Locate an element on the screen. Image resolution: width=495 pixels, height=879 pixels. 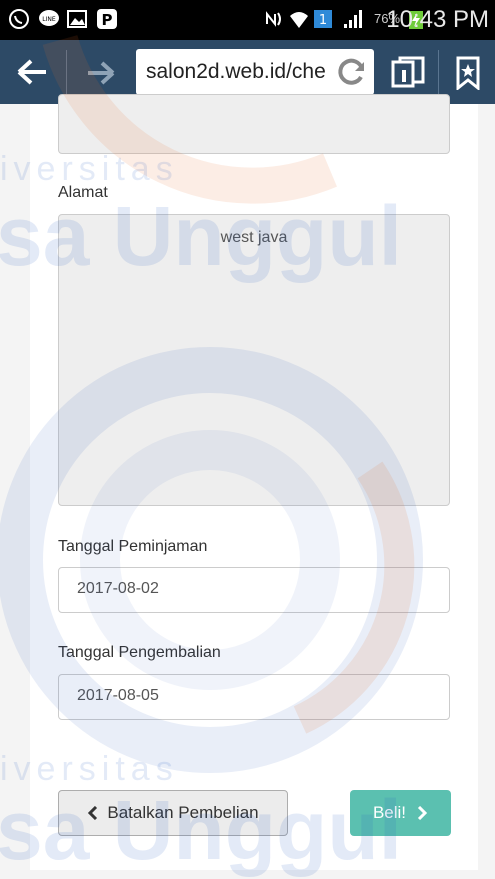
pinjam-label: Tanggal Peminjaman is located at coordinates (133, 546).